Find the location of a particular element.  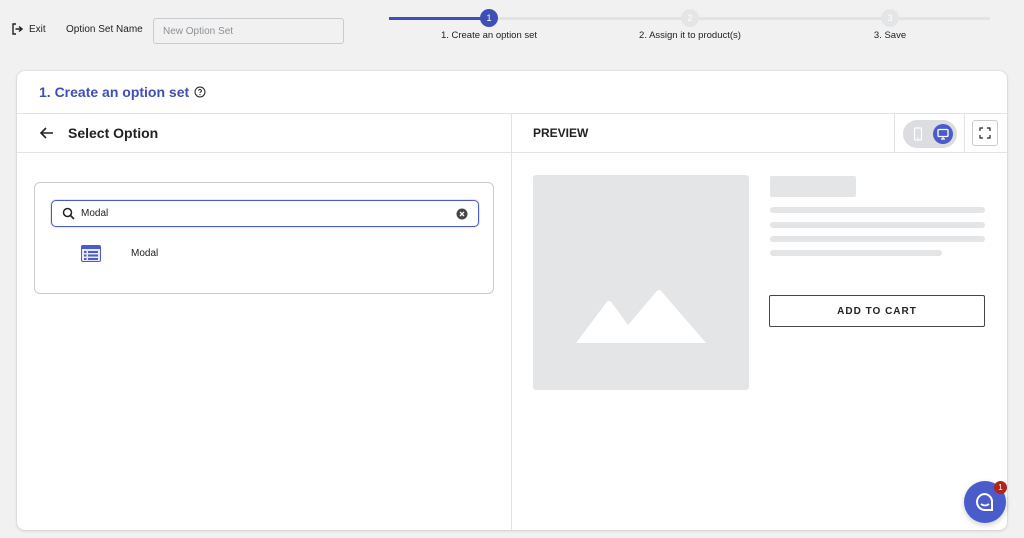

device-toggle is located at coordinates (929, 133).